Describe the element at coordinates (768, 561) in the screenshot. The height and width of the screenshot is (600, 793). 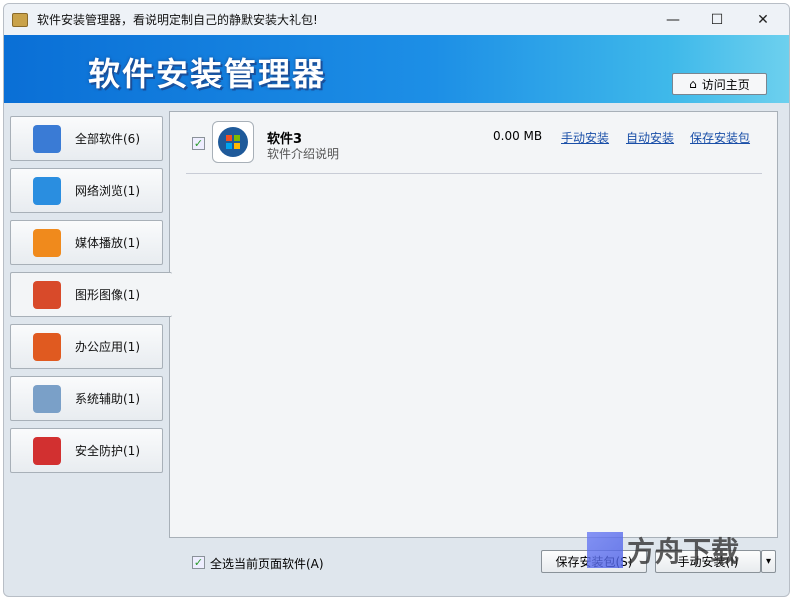
I see `install-dropdown-button: ▾` at that location.